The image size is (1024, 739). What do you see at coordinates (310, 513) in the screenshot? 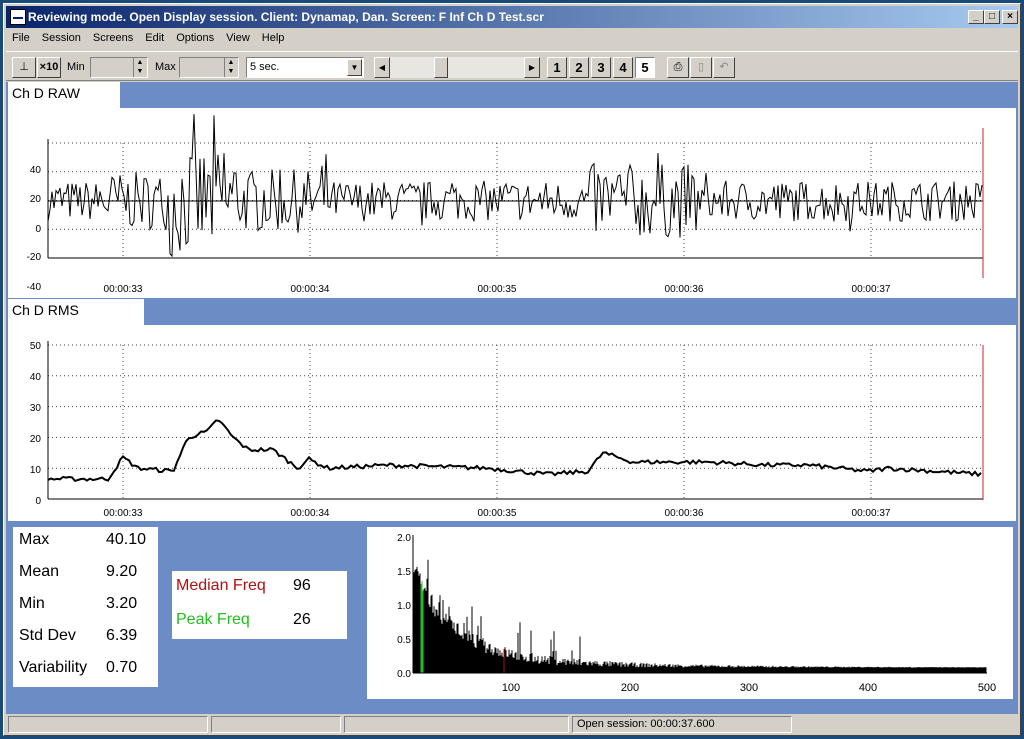
I see `rms-xtick-34: 00:00:34` at bounding box center [310, 513].